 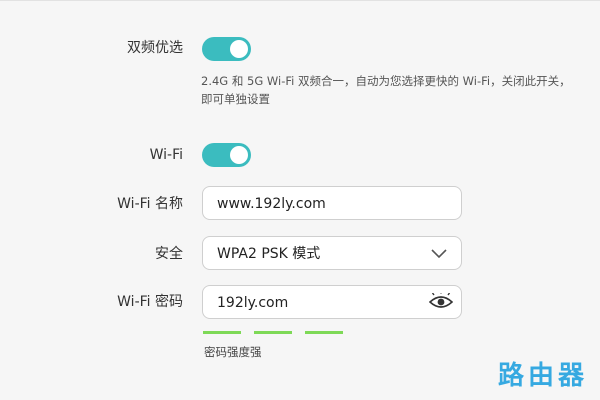 I want to click on wifi-password-input: 192ly.com, so click(x=332, y=302).